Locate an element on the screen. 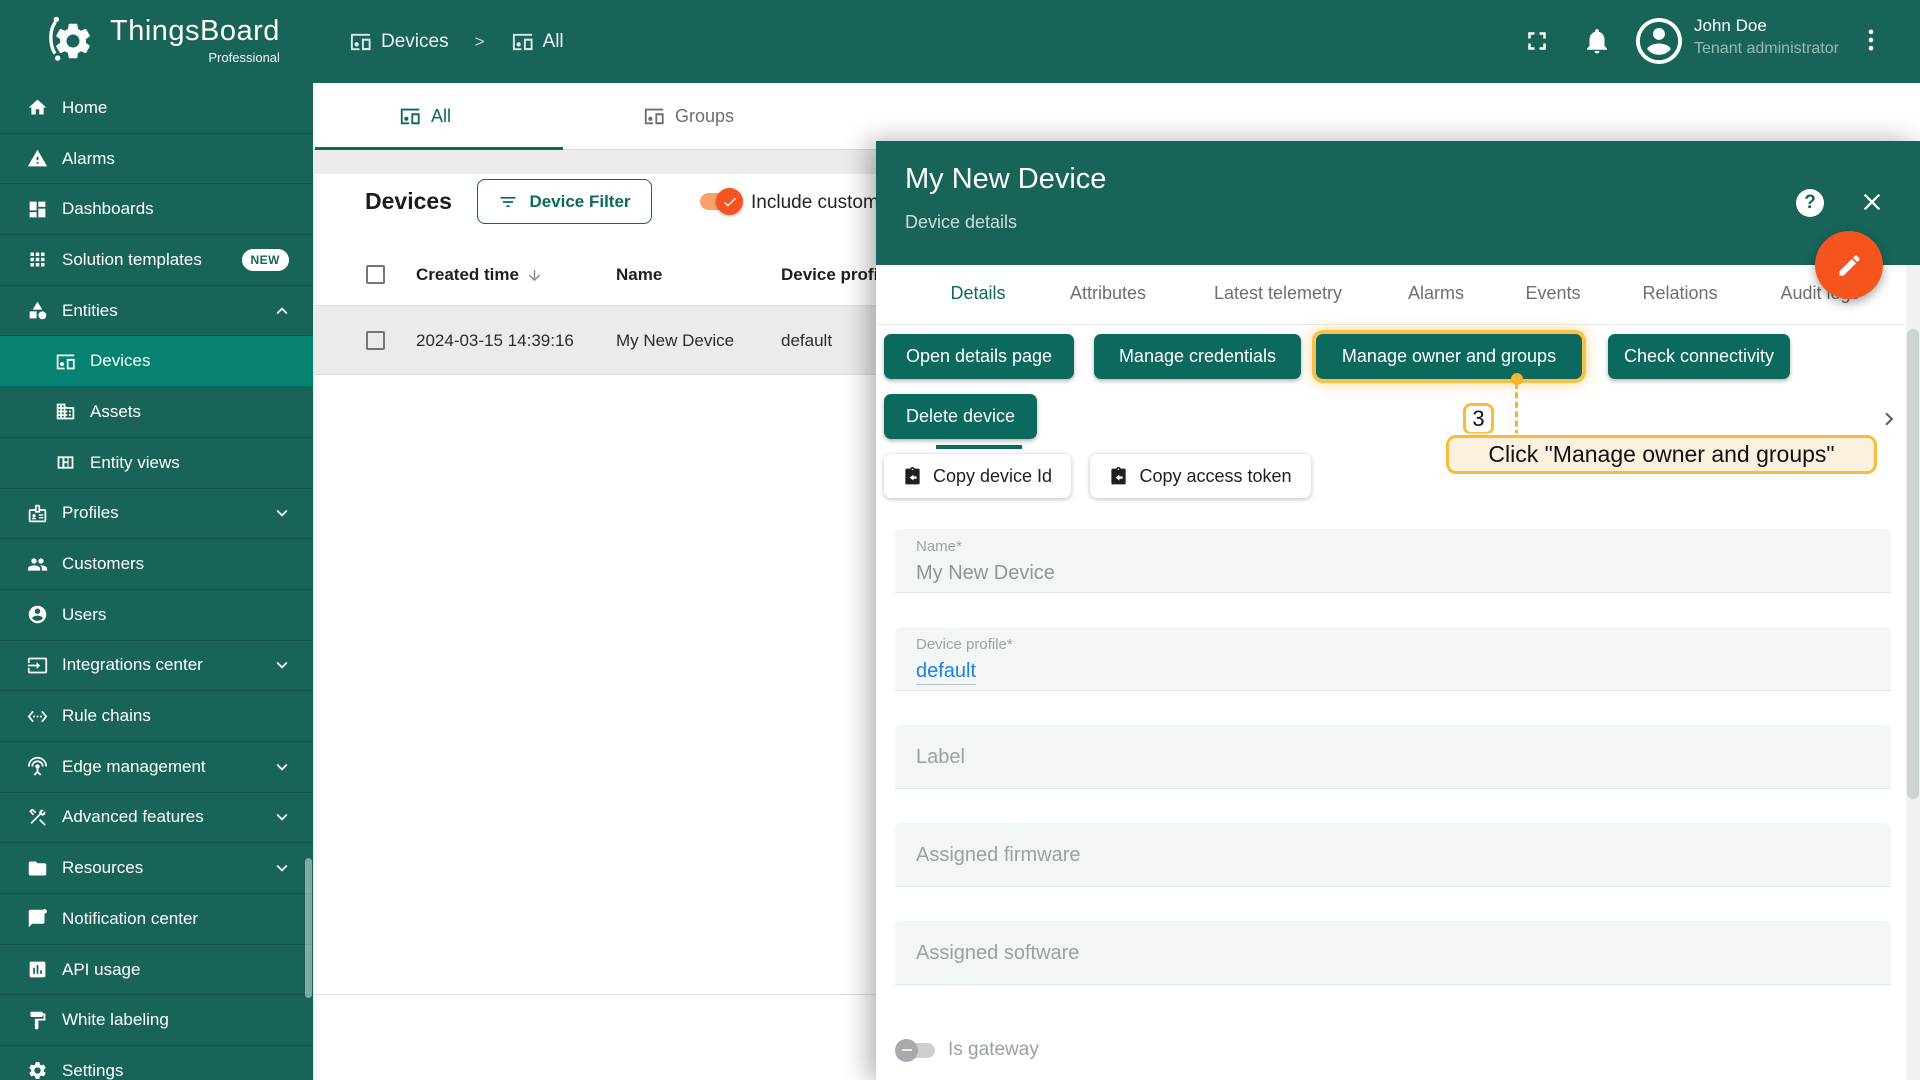 The image size is (1920, 1080). help-icon: ? is located at coordinates (1810, 203).